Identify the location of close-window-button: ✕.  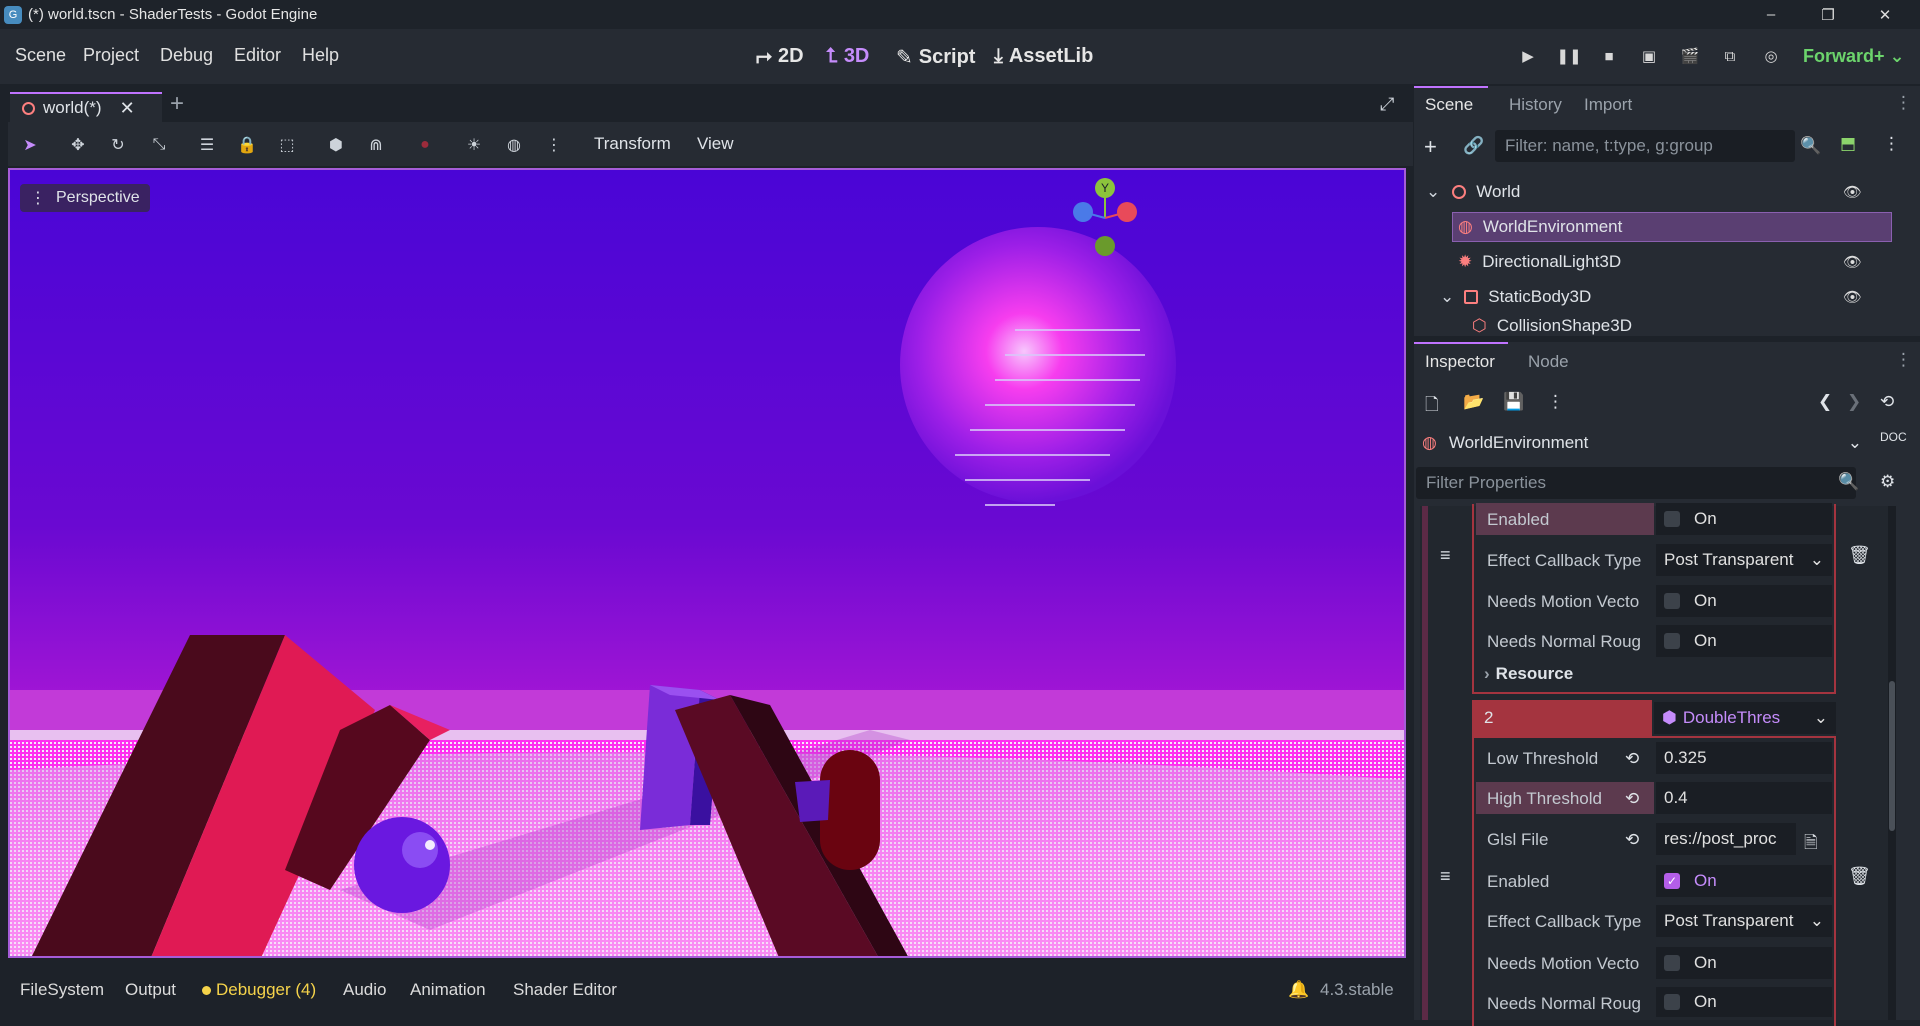
(1885, 14).